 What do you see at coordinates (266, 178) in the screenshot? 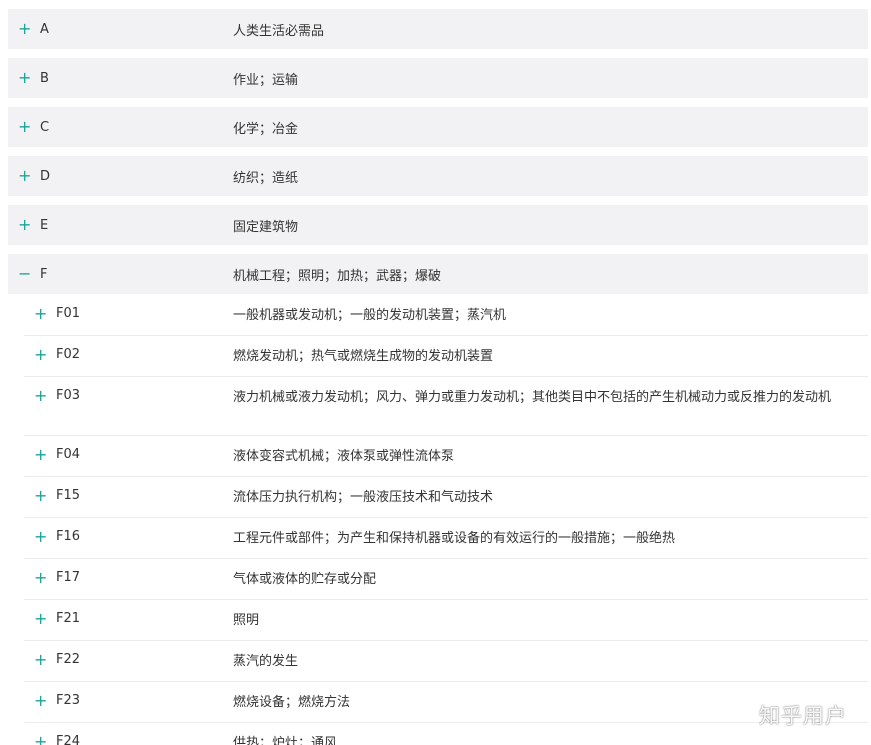
I see `section-title: 纺织；造纸` at bounding box center [266, 178].